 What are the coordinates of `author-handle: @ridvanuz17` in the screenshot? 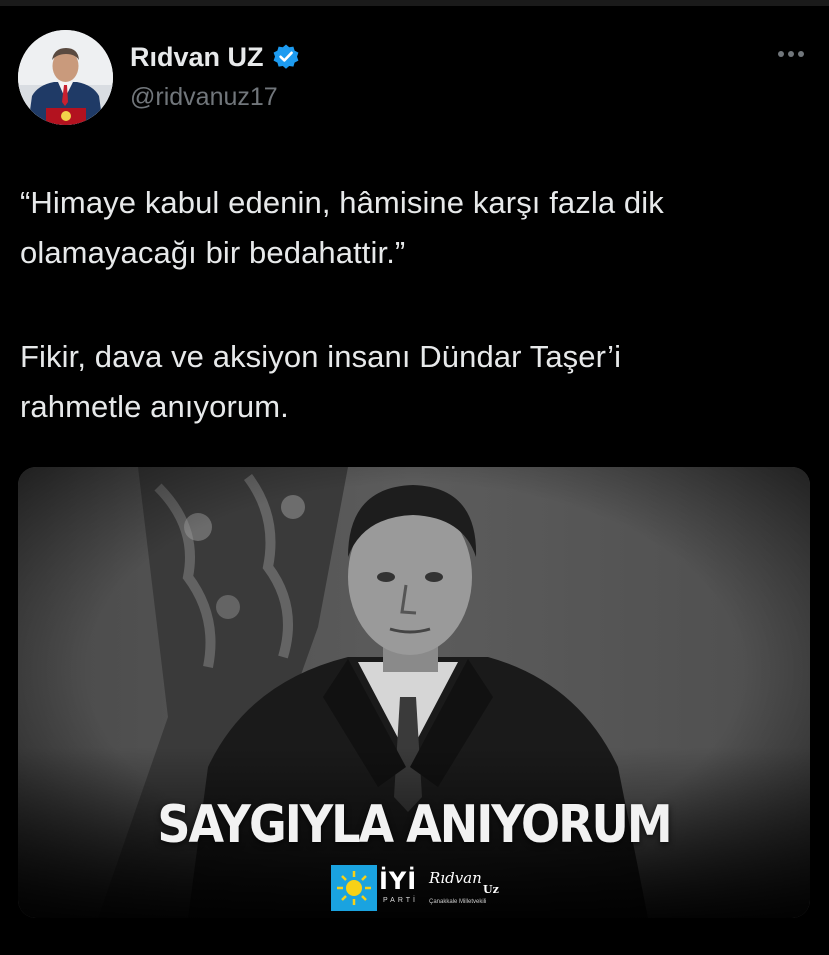 It's located at (204, 97).